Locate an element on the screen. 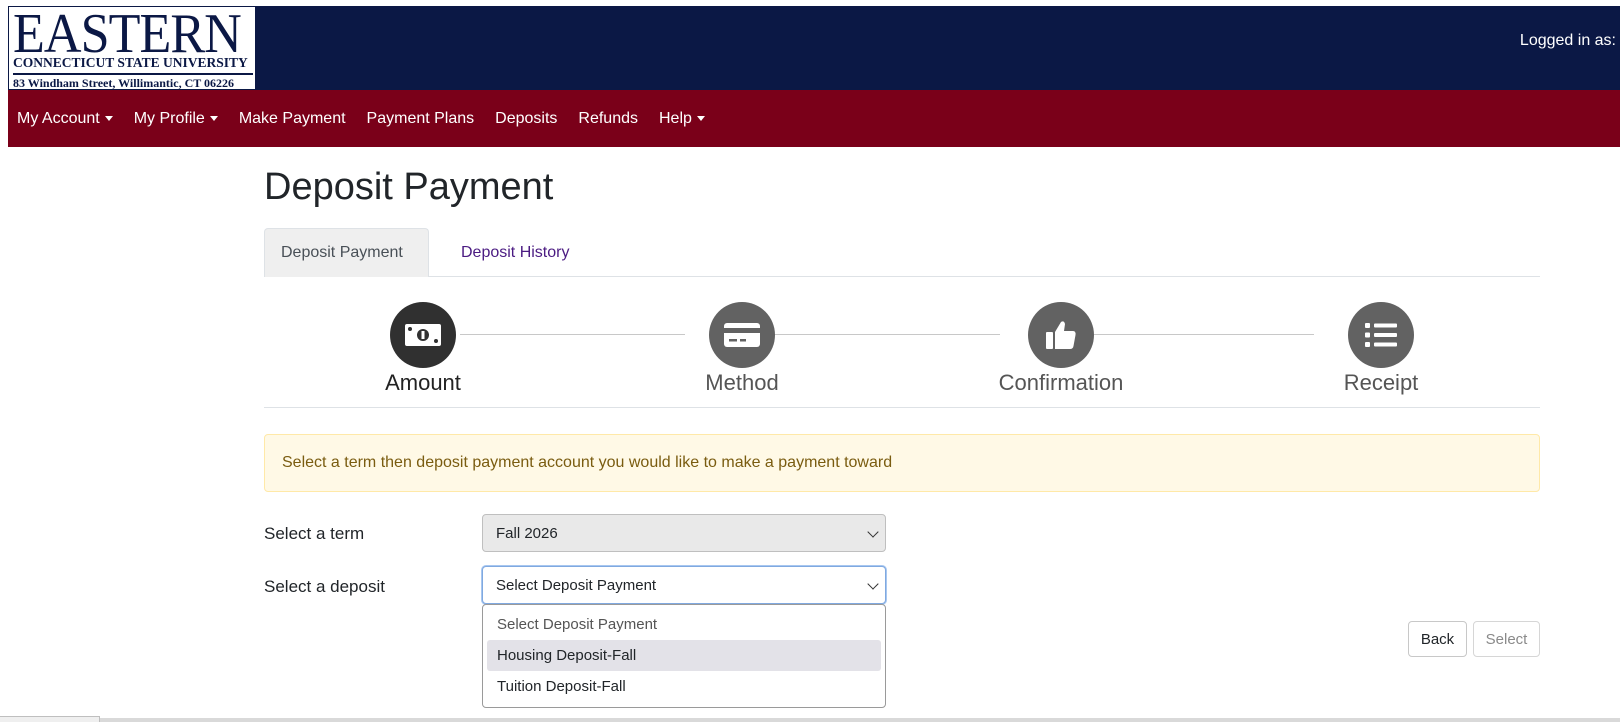  term-select: Fall 2026 is located at coordinates (684, 533).